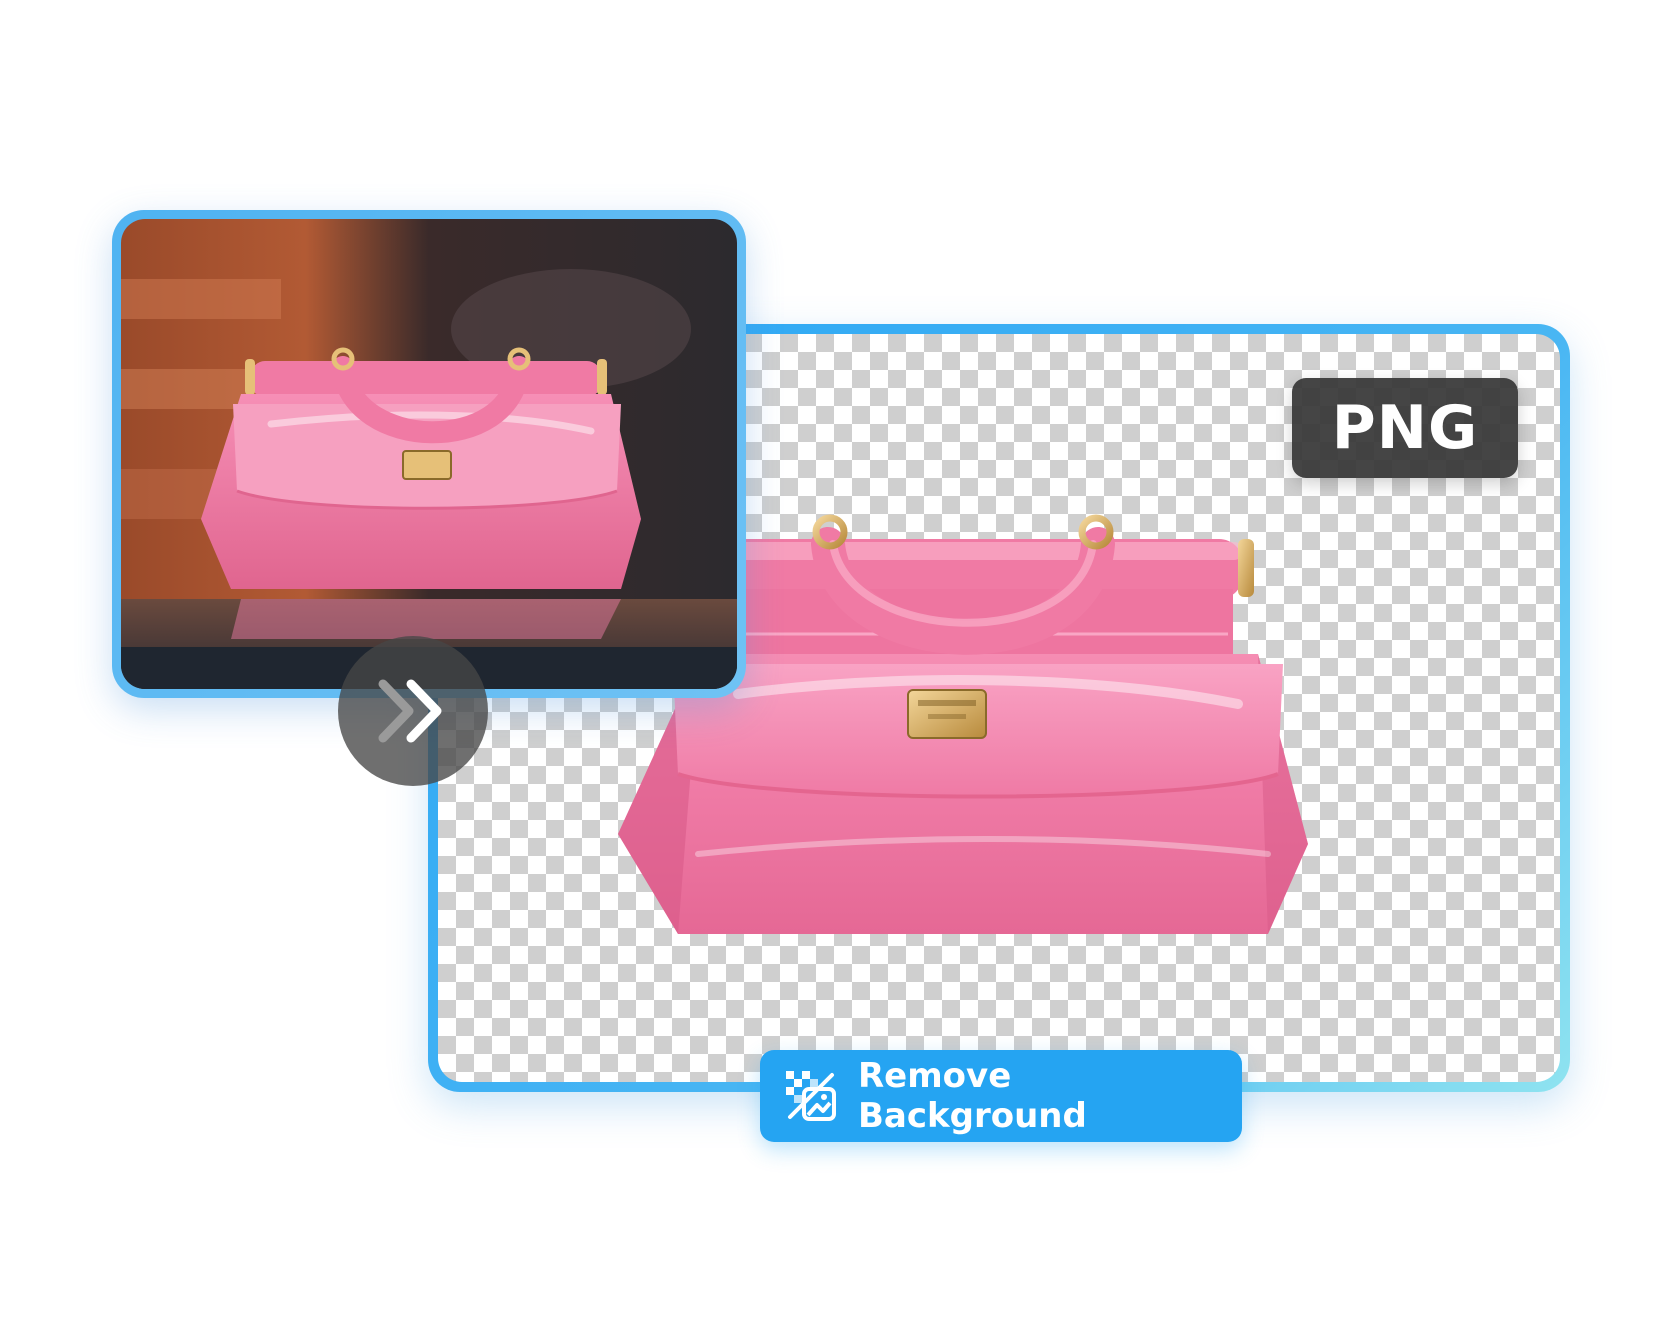 The width and height of the screenshot is (1680, 1344). Describe the element at coordinates (410, 711) in the screenshot. I see `double-chevron-right-icon` at that location.